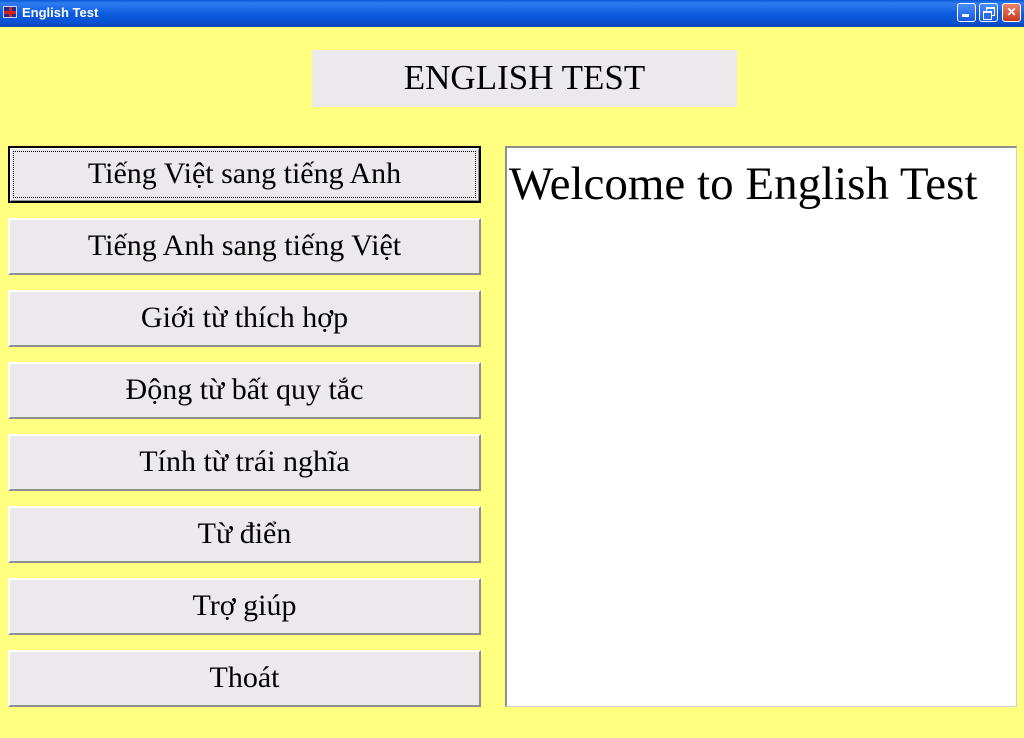  What do you see at coordinates (244, 390) in the screenshot?
I see `irregular-verbs-button: Động từ bất quy tắc` at bounding box center [244, 390].